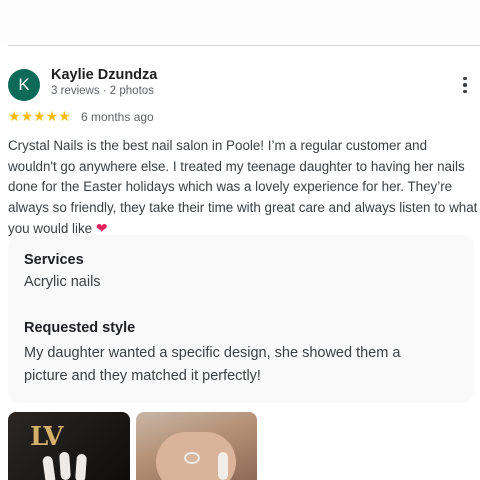  Describe the element at coordinates (54, 260) in the screenshot. I see `services-label: Services` at that location.